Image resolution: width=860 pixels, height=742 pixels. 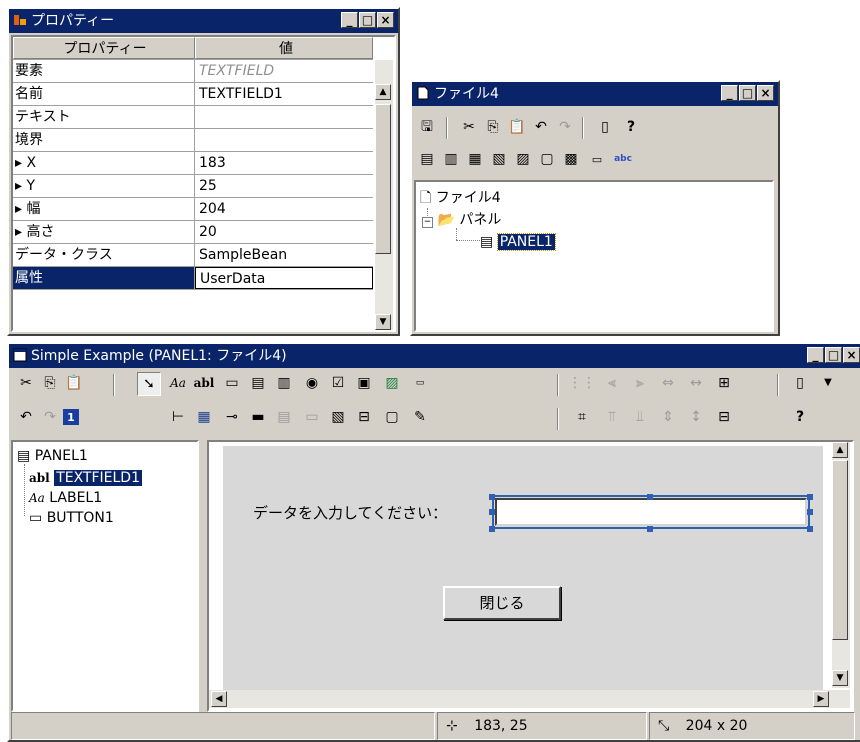 I want to click on property-value: 20, so click(x=284, y=232).